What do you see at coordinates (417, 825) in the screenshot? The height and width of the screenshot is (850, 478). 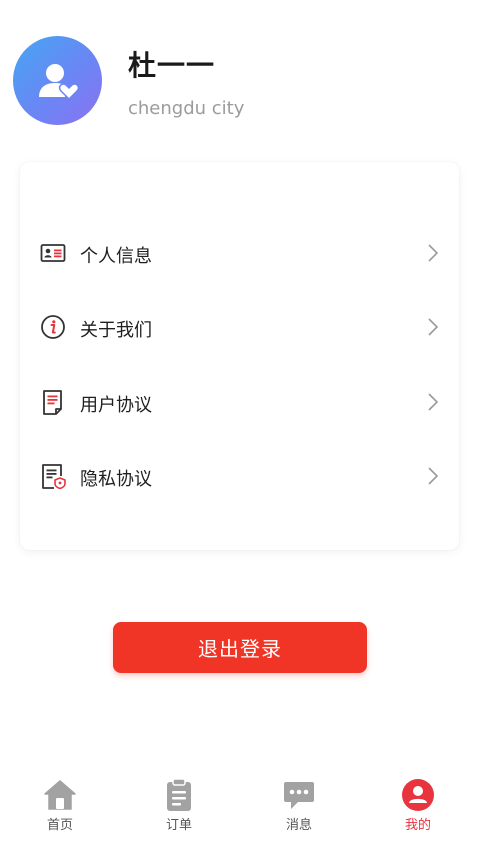 I see `tab-label: 我的` at bounding box center [417, 825].